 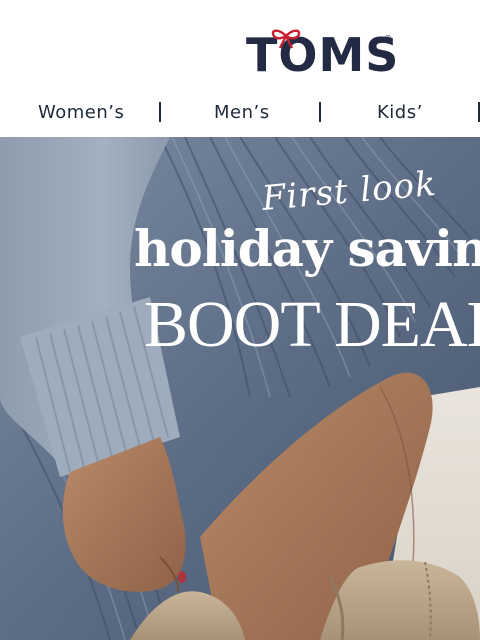 What do you see at coordinates (81, 112) in the screenshot?
I see `nav-item-womens: Women’s` at bounding box center [81, 112].